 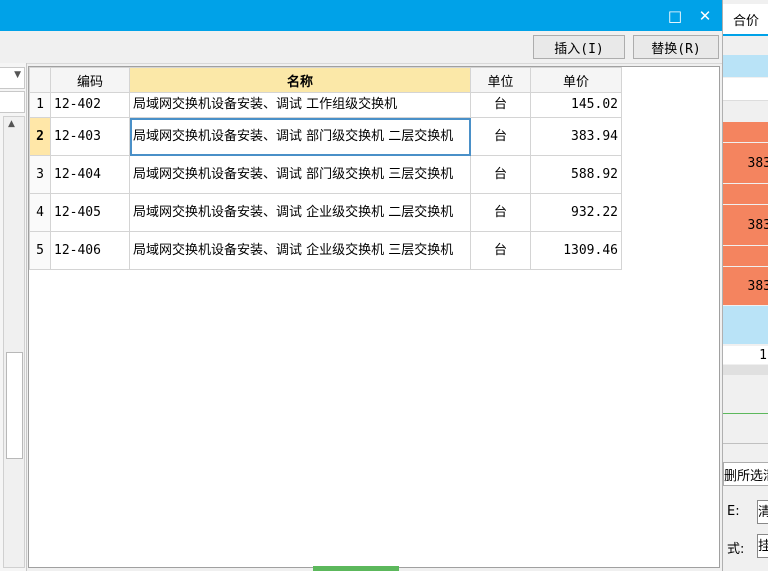 What do you see at coordinates (300, 105) in the screenshot?
I see `row-name: 局域网交换机设备安装、调试 工作组级交换机` at bounding box center [300, 105].